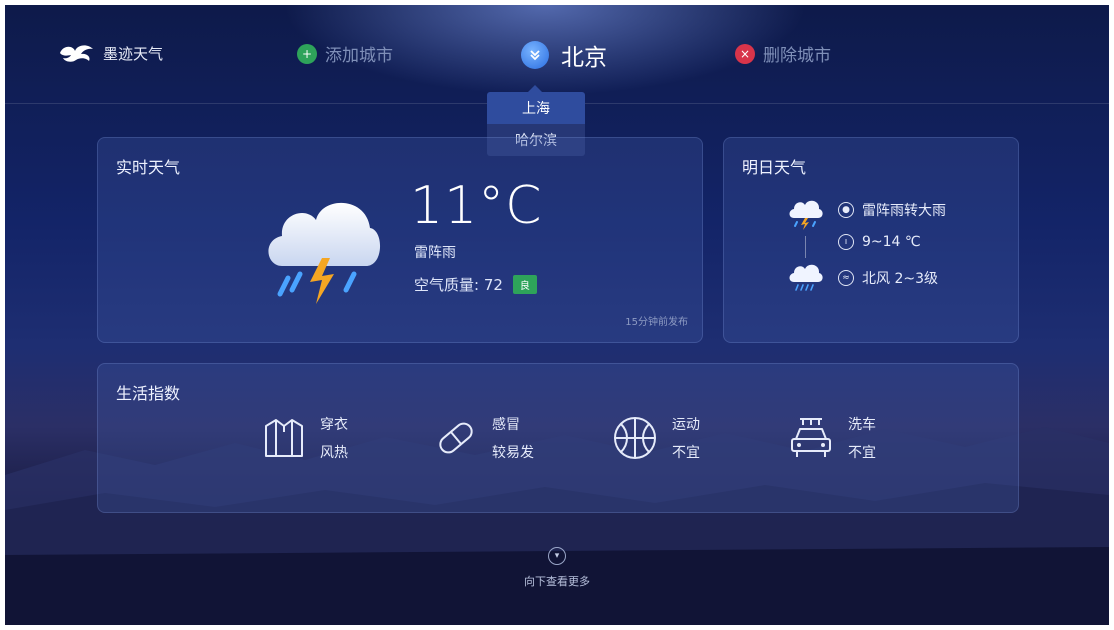 This screenshot has height=630, width=1114. What do you see at coordinates (846, 278) in the screenshot?
I see `wind-icon: ≈` at bounding box center [846, 278].